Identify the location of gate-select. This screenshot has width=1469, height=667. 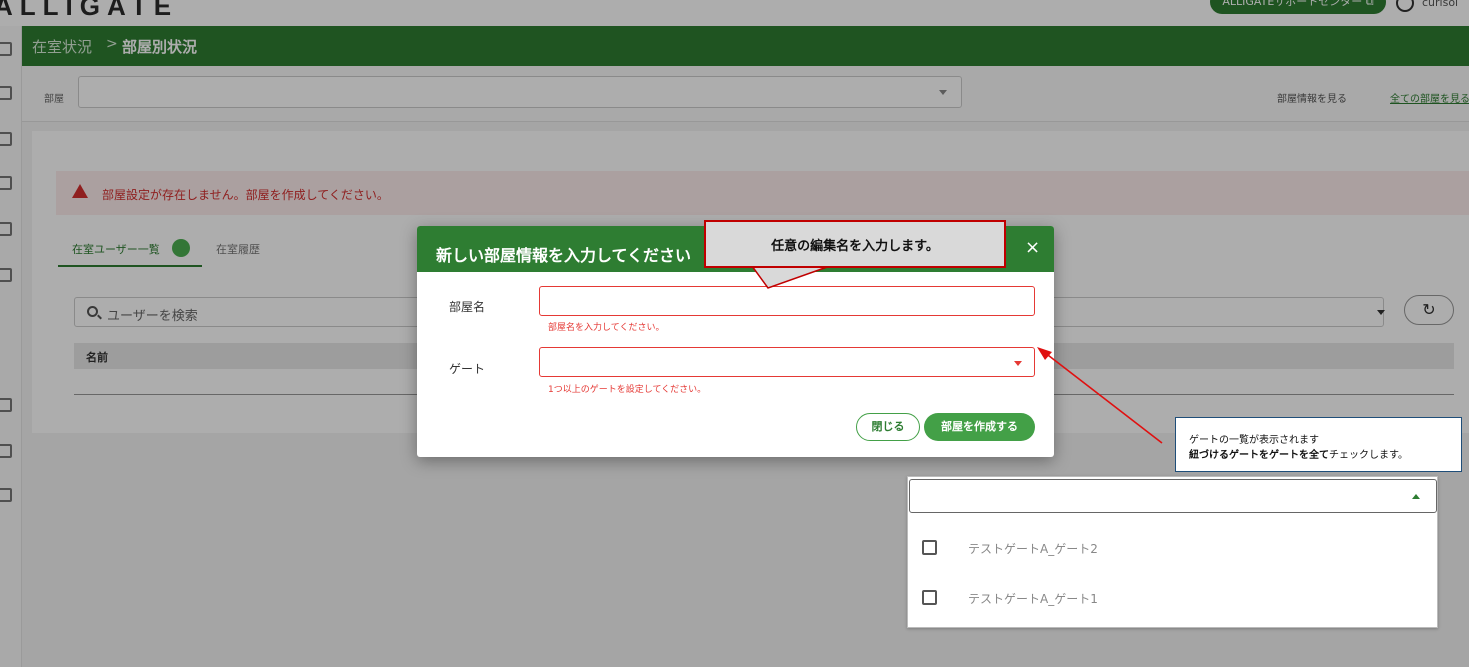
(787, 362).